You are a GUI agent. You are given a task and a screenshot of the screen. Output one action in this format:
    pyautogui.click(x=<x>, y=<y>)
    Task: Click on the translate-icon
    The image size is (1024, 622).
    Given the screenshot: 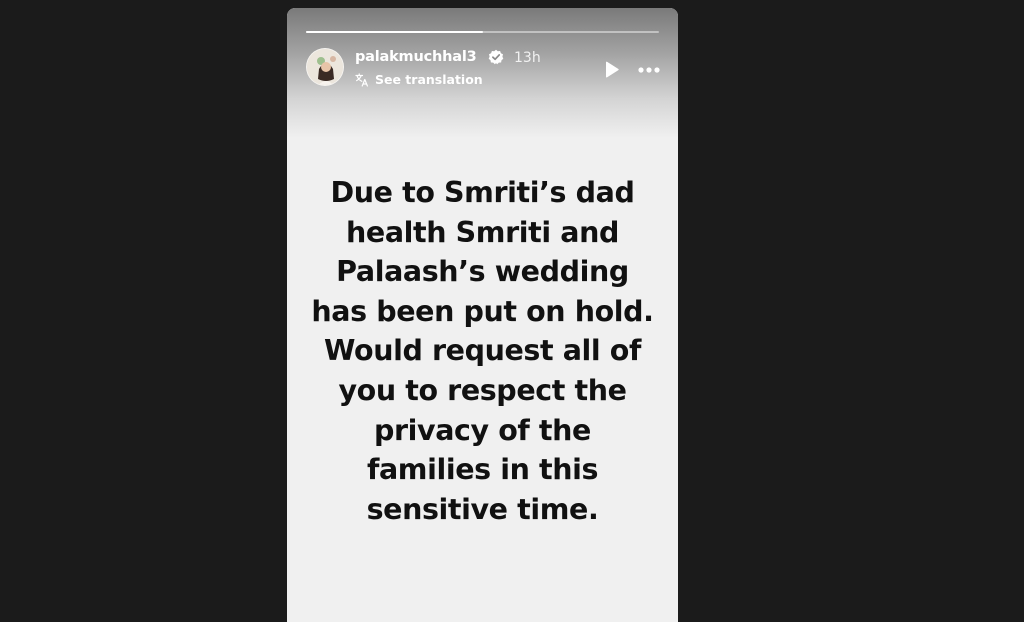 What is the action you would take?
    pyautogui.click(x=361, y=80)
    